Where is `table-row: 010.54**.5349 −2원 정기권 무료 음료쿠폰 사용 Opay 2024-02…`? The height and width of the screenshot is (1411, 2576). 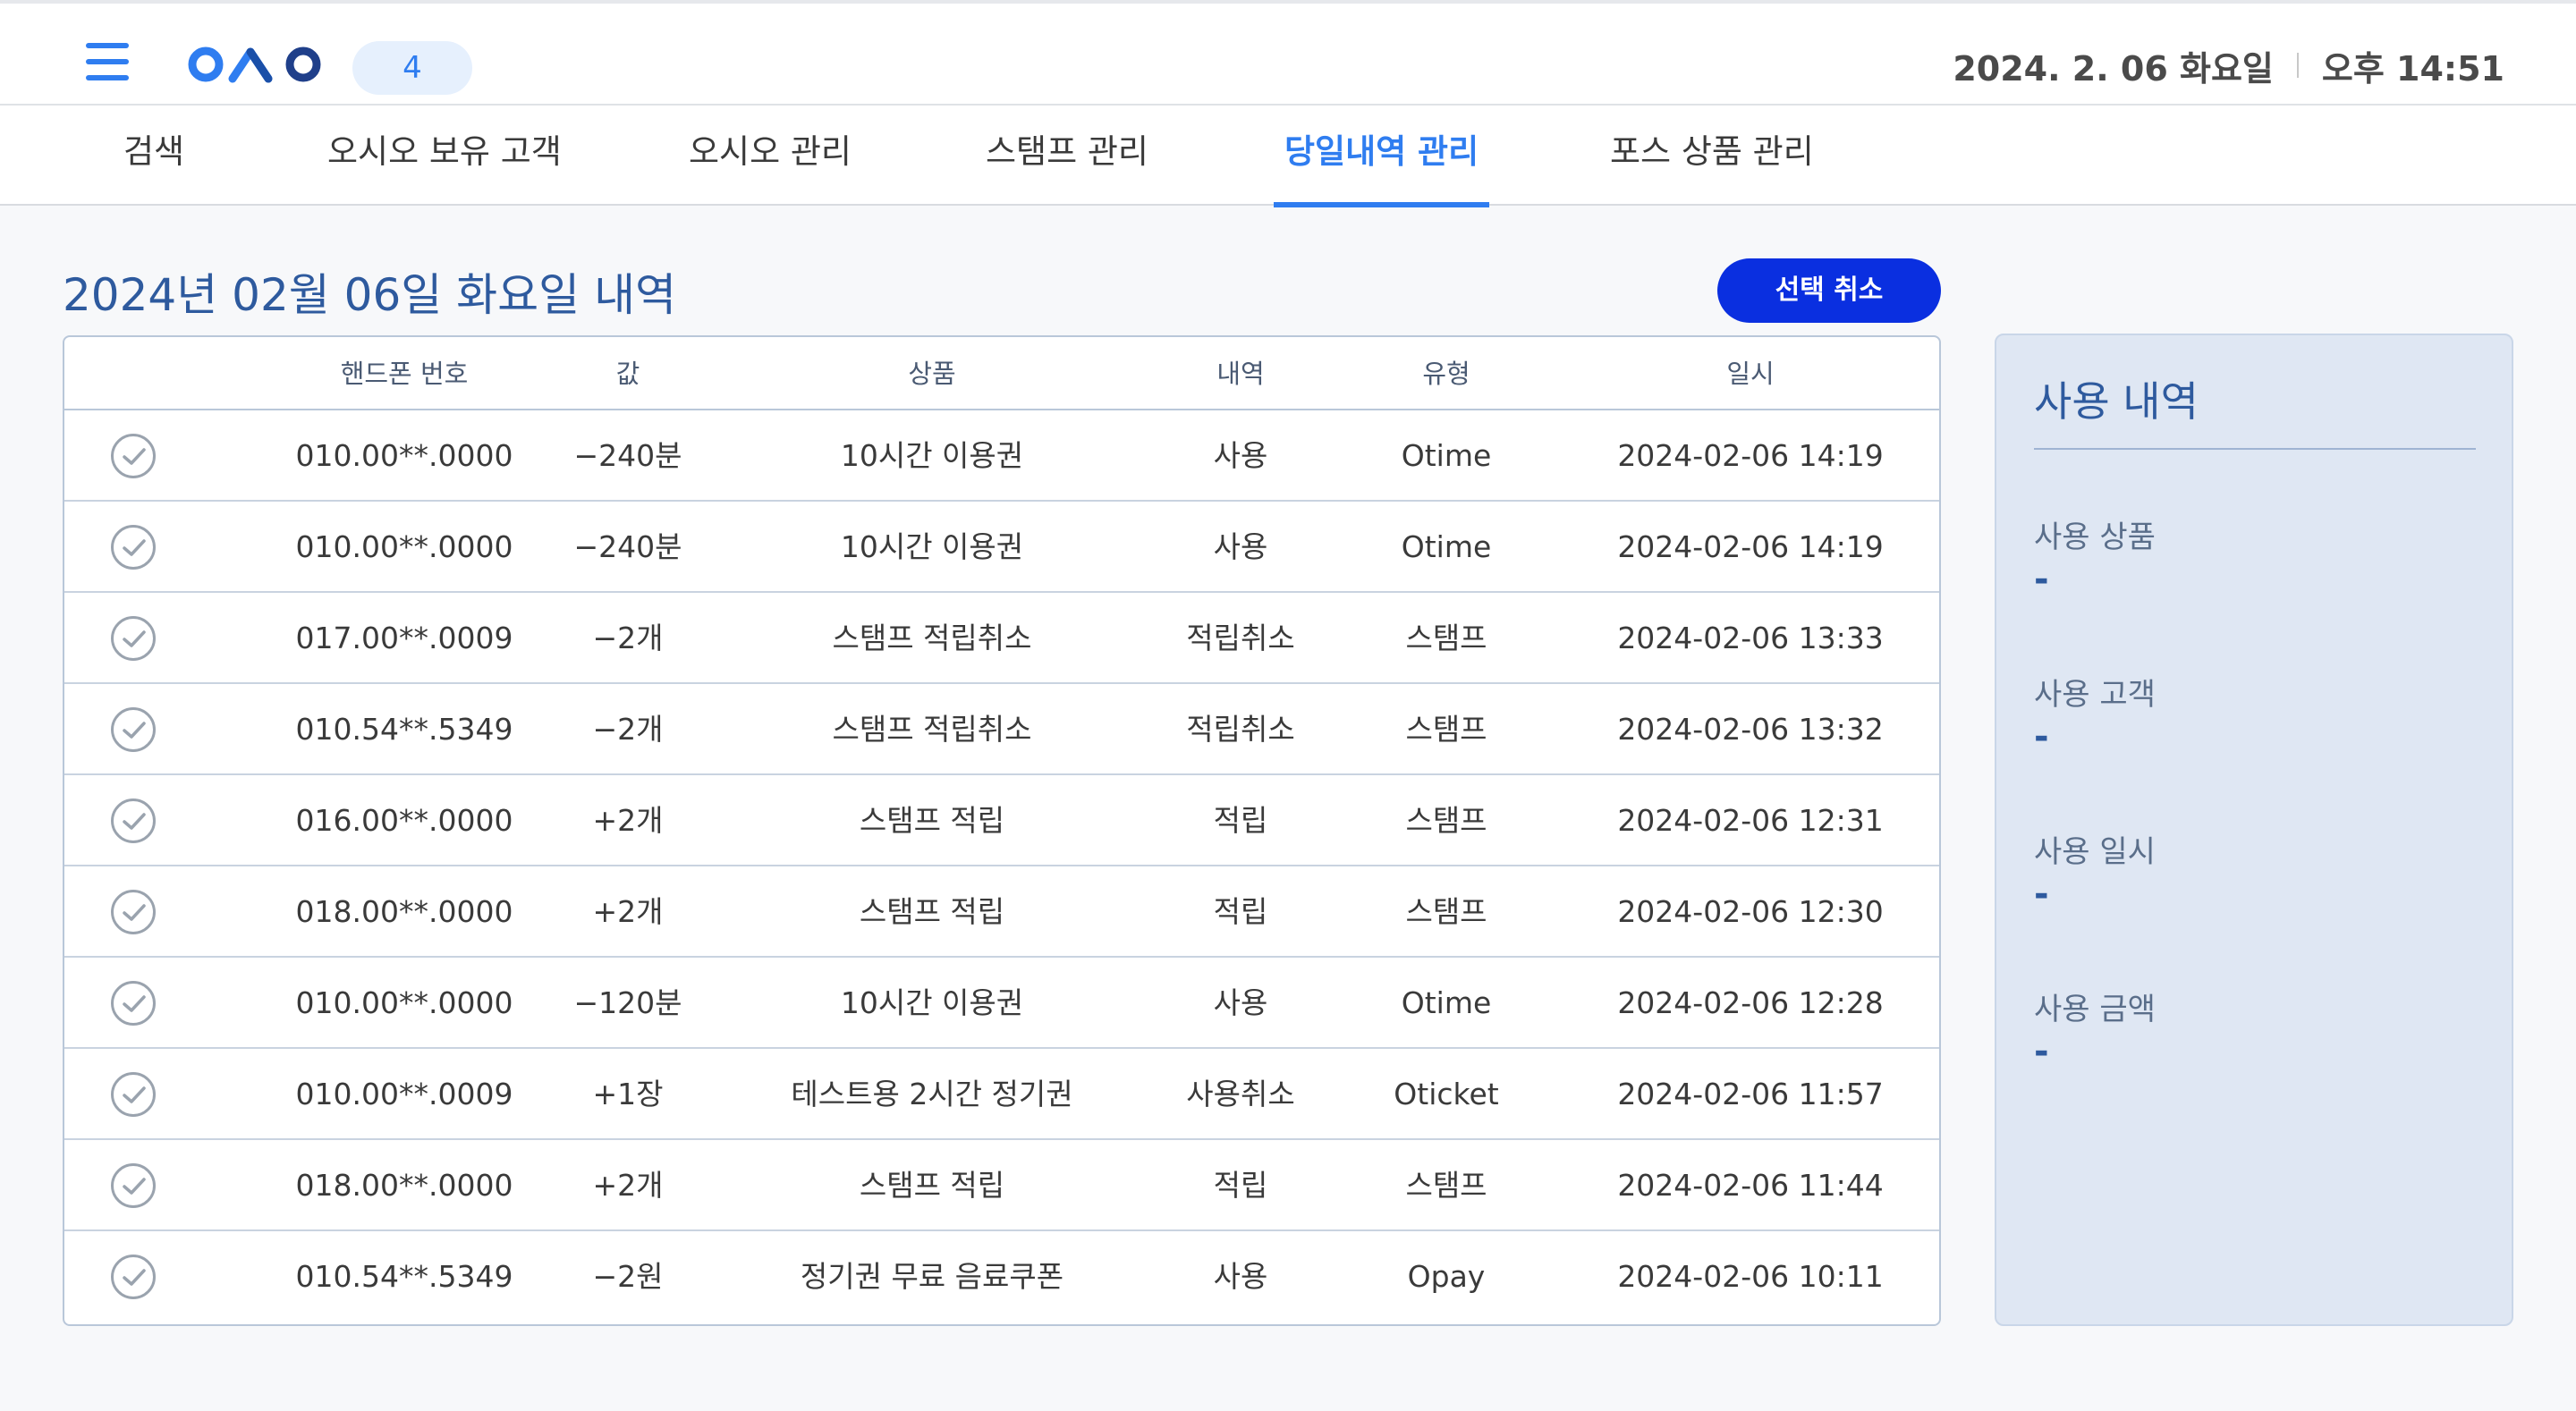 table-row: 010.54**.5349 −2원 정기권 무료 음료쿠폰 사용 Opay 2024-02… is located at coordinates (1001, 1276).